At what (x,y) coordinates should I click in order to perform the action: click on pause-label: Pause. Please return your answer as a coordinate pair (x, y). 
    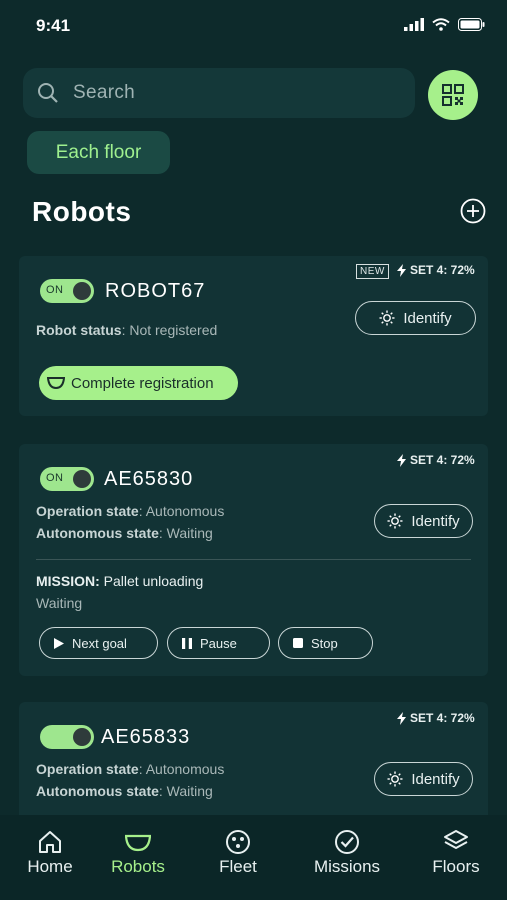
    Looking at the image, I should click on (218, 643).